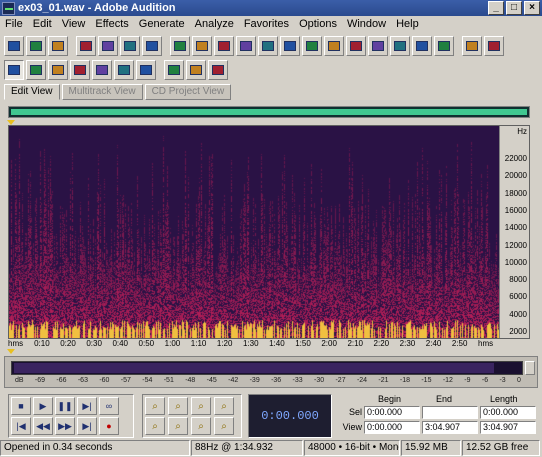  I want to click on undo-button, so click(180, 46).